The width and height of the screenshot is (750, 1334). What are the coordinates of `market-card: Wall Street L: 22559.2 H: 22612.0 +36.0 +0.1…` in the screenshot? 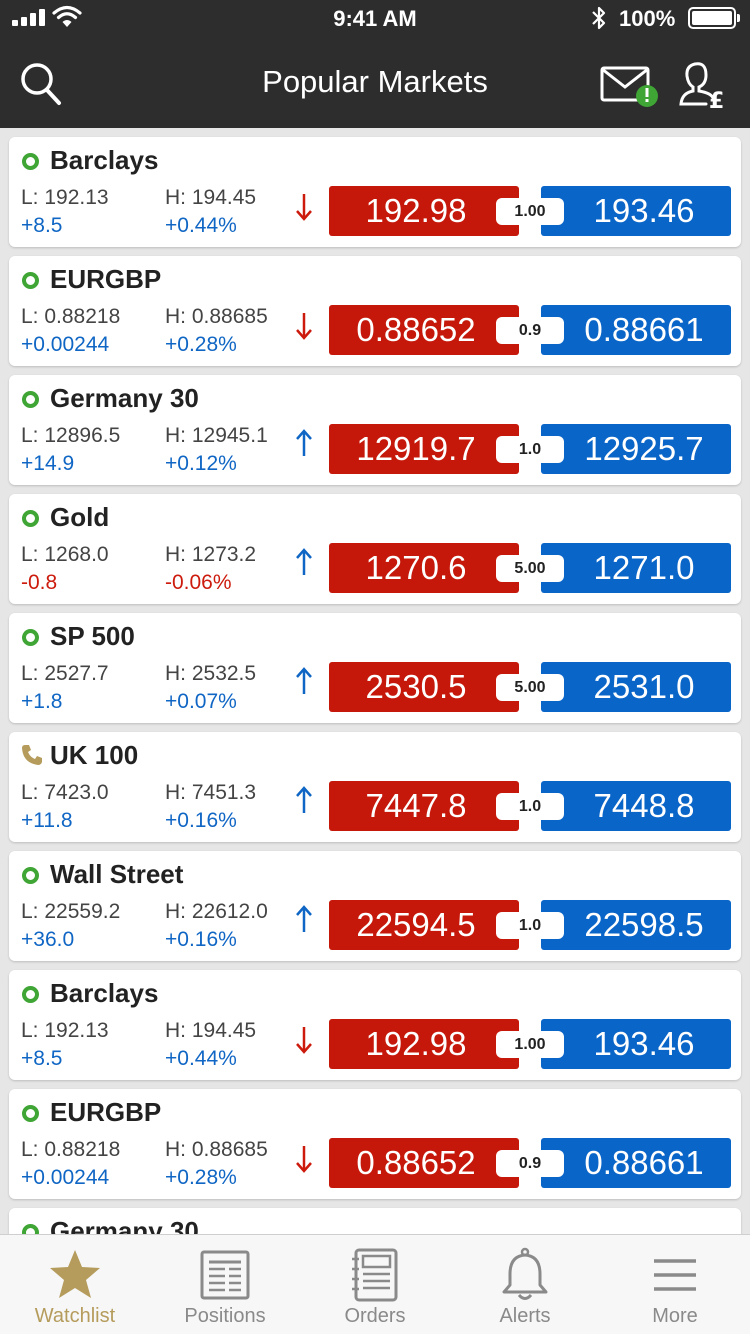 It's located at (375, 906).